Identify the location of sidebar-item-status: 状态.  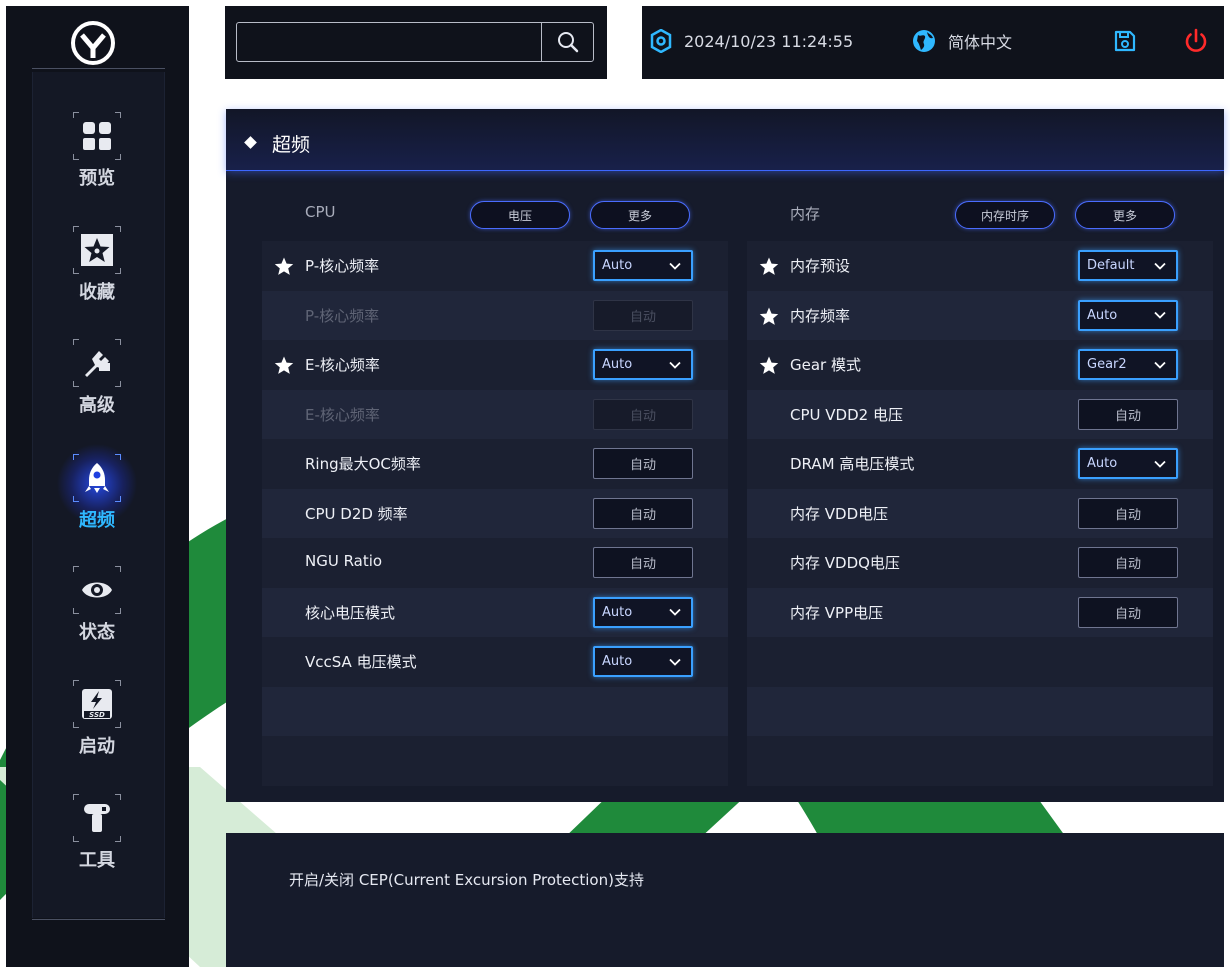
(97, 612).